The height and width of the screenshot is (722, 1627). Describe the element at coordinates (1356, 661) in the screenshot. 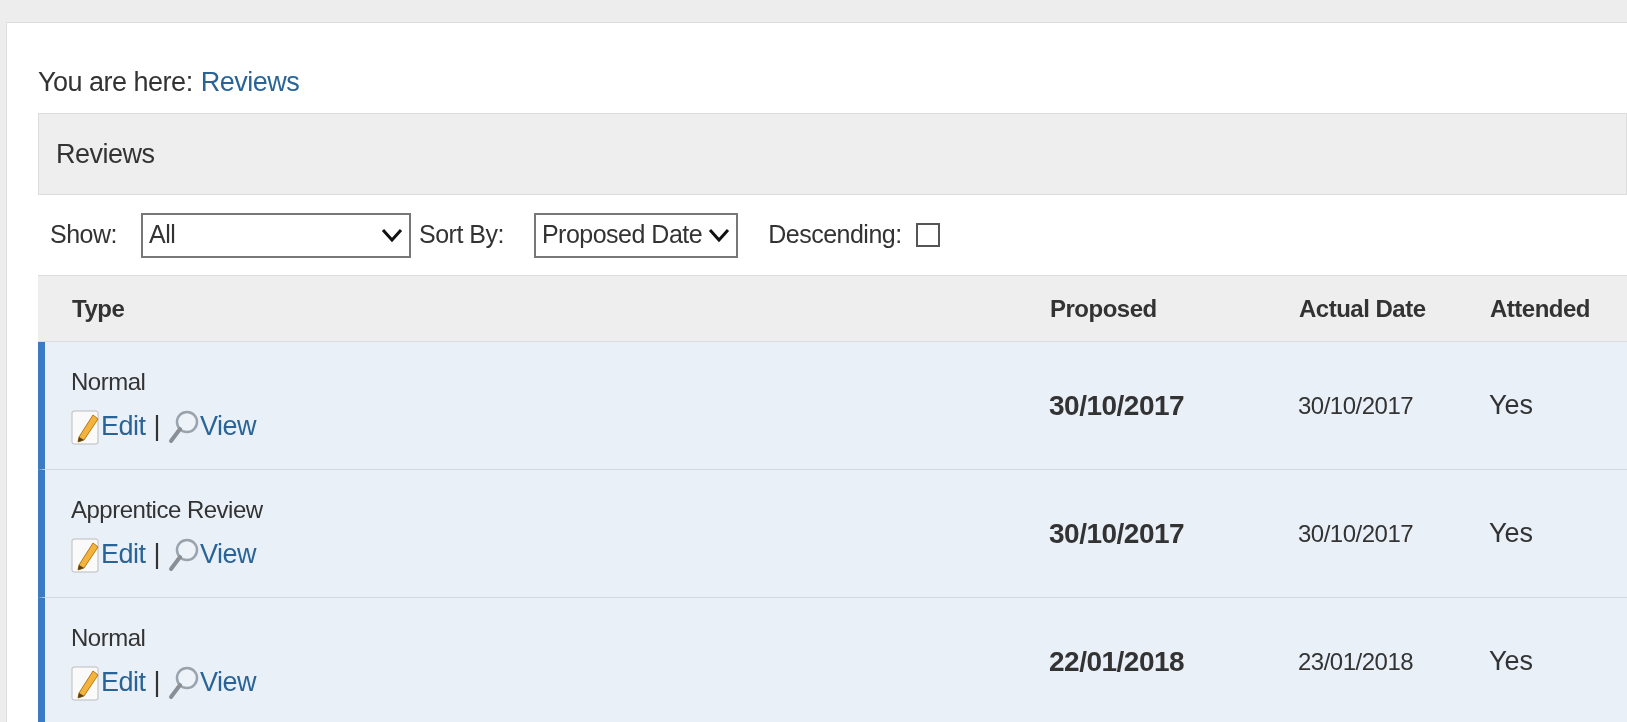

I see `actual-date: 23/01/2018` at that location.